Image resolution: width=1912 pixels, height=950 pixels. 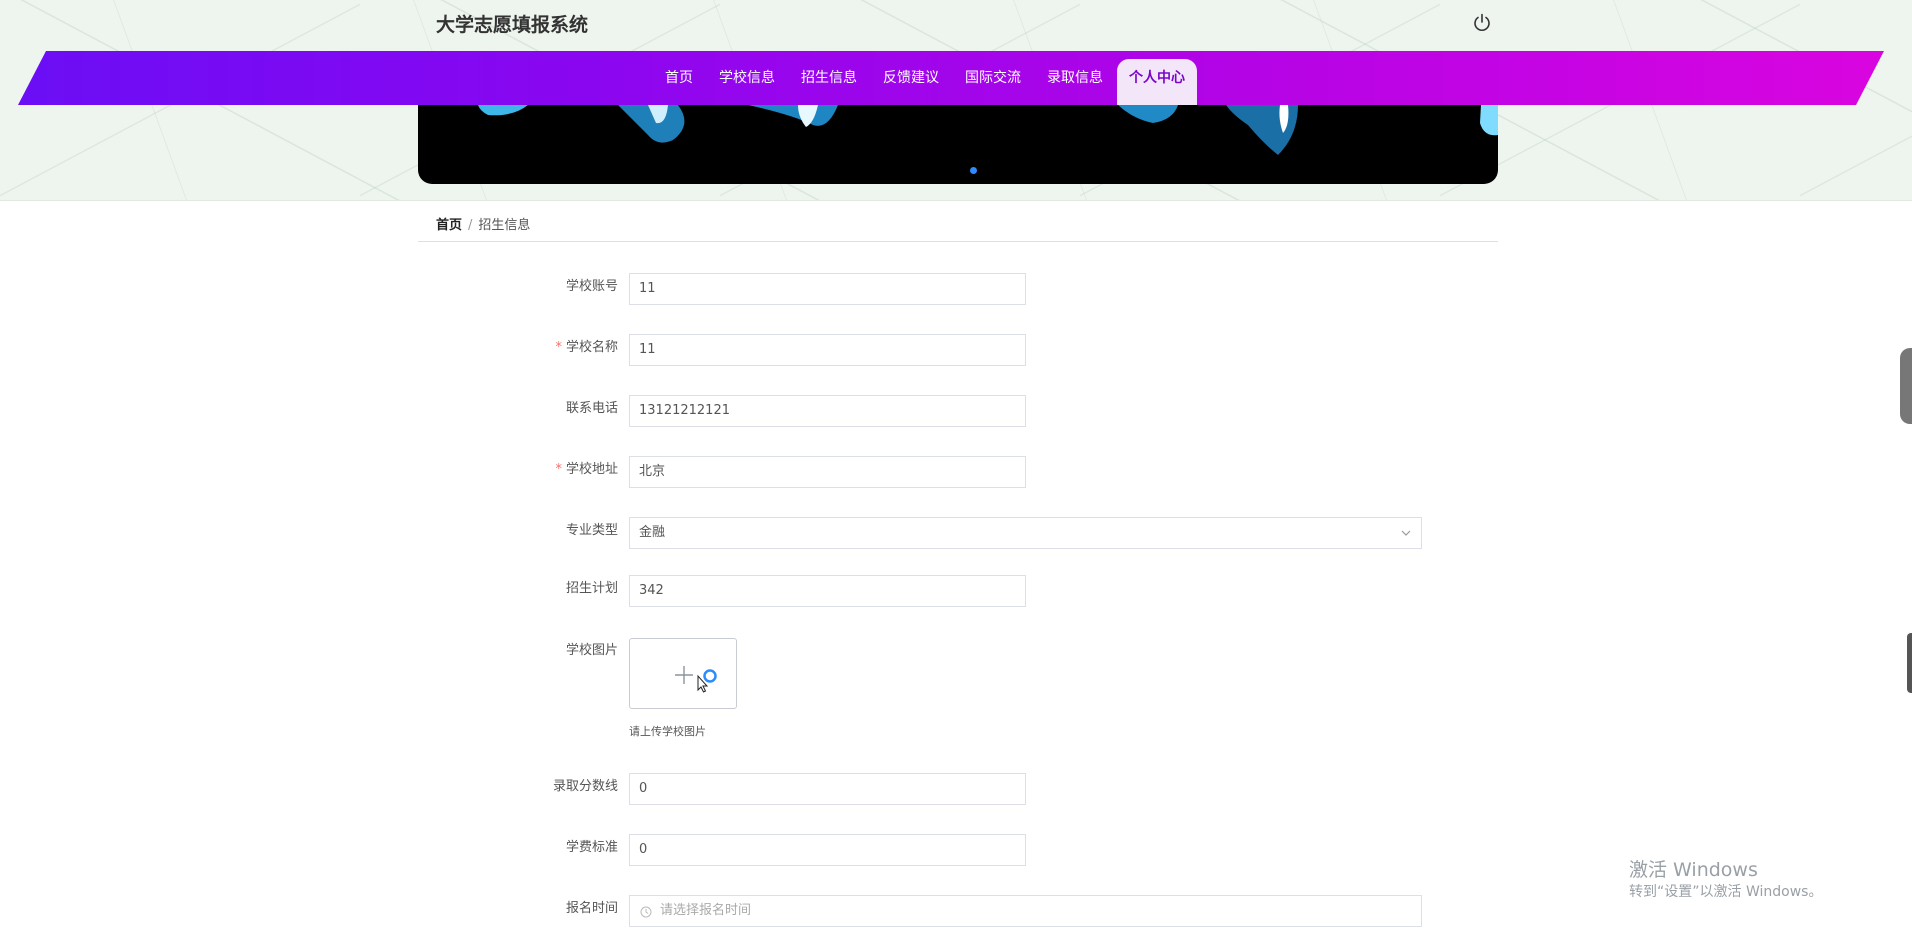 I want to click on school-image-label-text: 学校图片, so click(x=591, y=650).